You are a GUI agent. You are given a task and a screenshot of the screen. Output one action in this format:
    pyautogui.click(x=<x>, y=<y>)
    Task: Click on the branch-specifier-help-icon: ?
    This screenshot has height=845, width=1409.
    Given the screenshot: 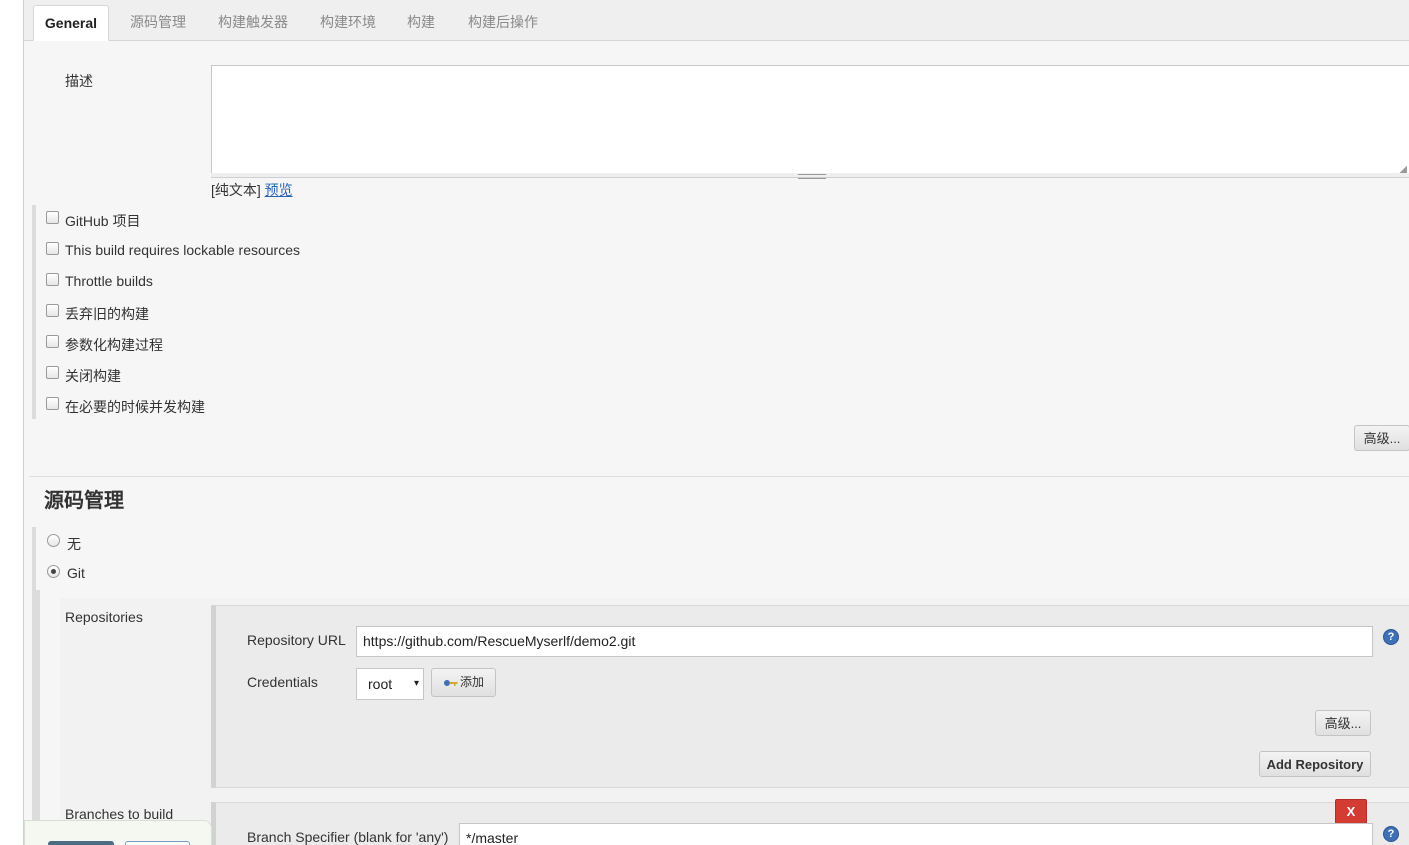 What is the action you would take?
    pyautogui.click(x=1391, y=834)
    